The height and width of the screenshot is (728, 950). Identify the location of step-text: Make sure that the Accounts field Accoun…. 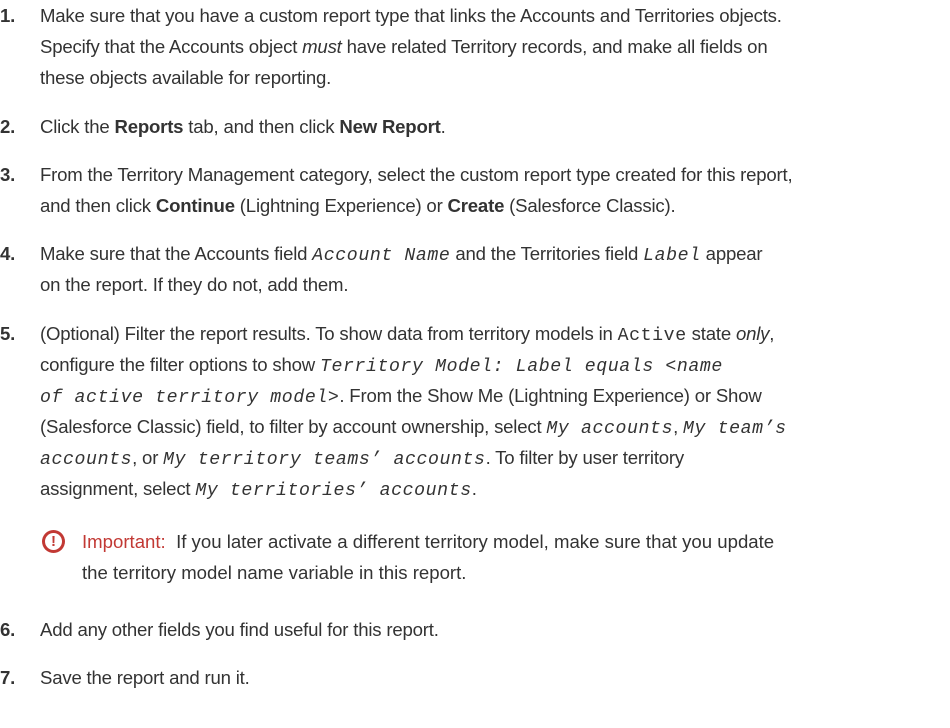
(495, 269).